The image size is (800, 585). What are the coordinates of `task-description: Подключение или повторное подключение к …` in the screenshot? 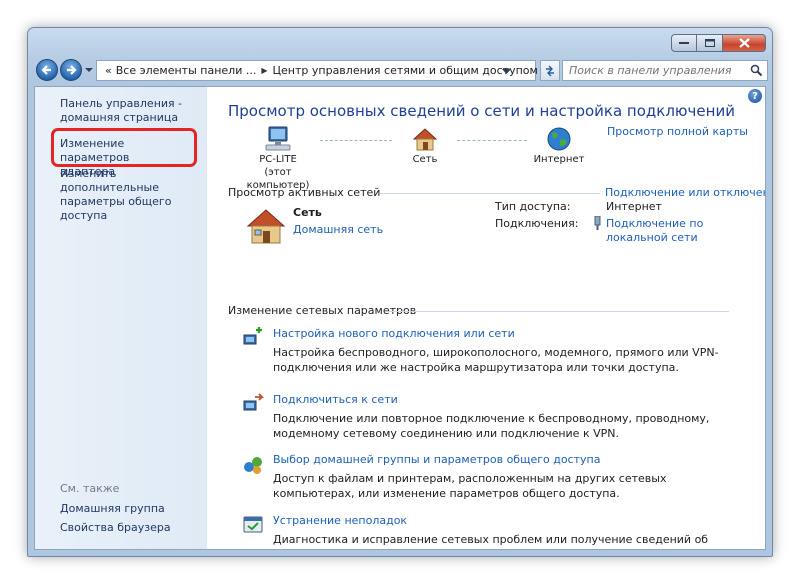 It's located at (491, 426).